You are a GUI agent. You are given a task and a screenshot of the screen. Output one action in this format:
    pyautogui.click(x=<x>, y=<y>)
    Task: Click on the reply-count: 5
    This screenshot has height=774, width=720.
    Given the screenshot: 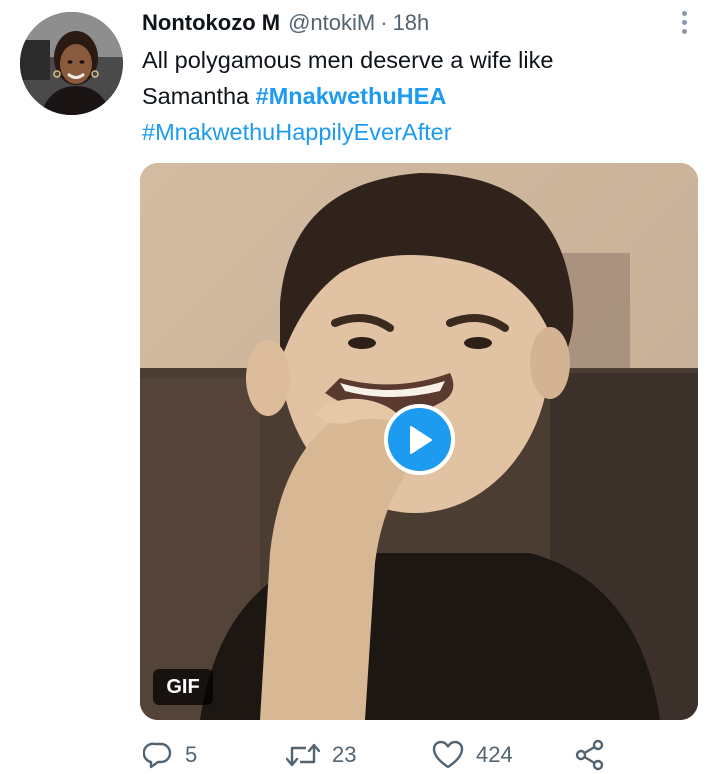 What is the action you would take?
    pyautogui.click(x=191, y=754)
    